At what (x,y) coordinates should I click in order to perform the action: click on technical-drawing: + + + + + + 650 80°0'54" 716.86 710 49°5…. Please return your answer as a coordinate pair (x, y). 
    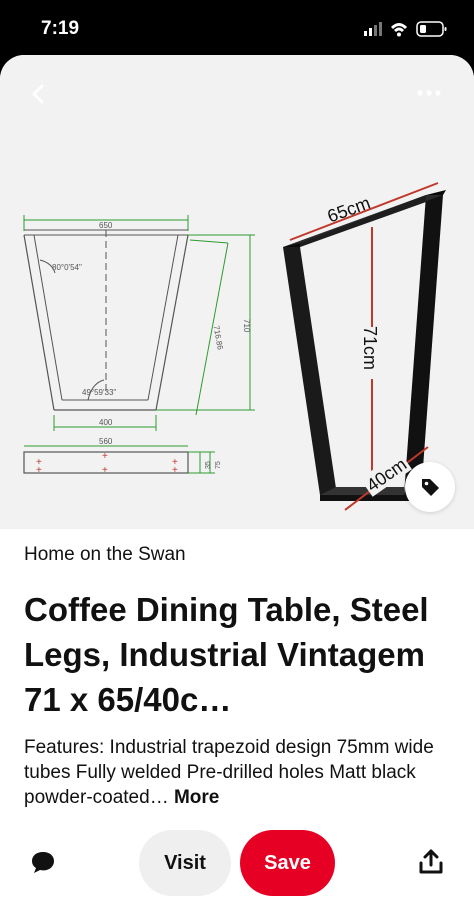
    Looking at the image, I should click on (139, 345).